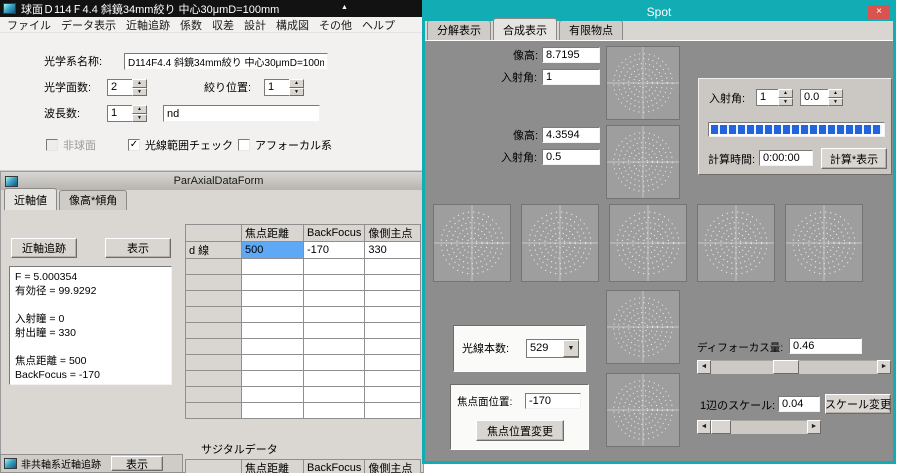 The height and width of the screenshot is (473, 900). What do you see at coordinates (552, 348) in the screenshot?
I see `ray-count-dropdown: 529 ▼` at bounding box center [552, 348].